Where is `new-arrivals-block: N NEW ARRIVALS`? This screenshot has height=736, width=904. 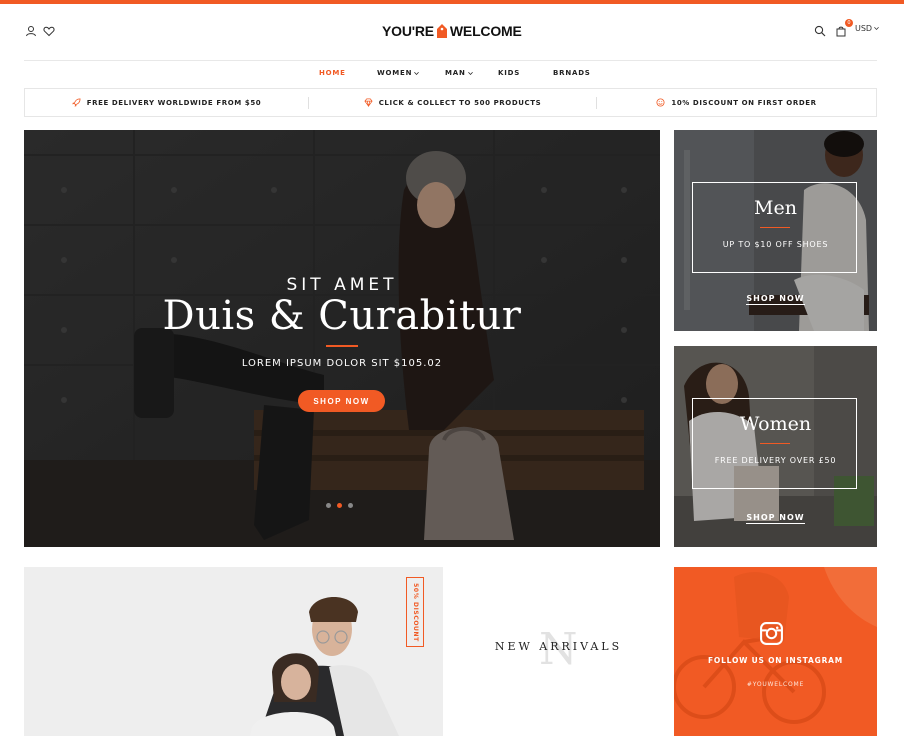
new-arrivals-block: N NEW ARRIVALS is located at coordinates (558, 651).